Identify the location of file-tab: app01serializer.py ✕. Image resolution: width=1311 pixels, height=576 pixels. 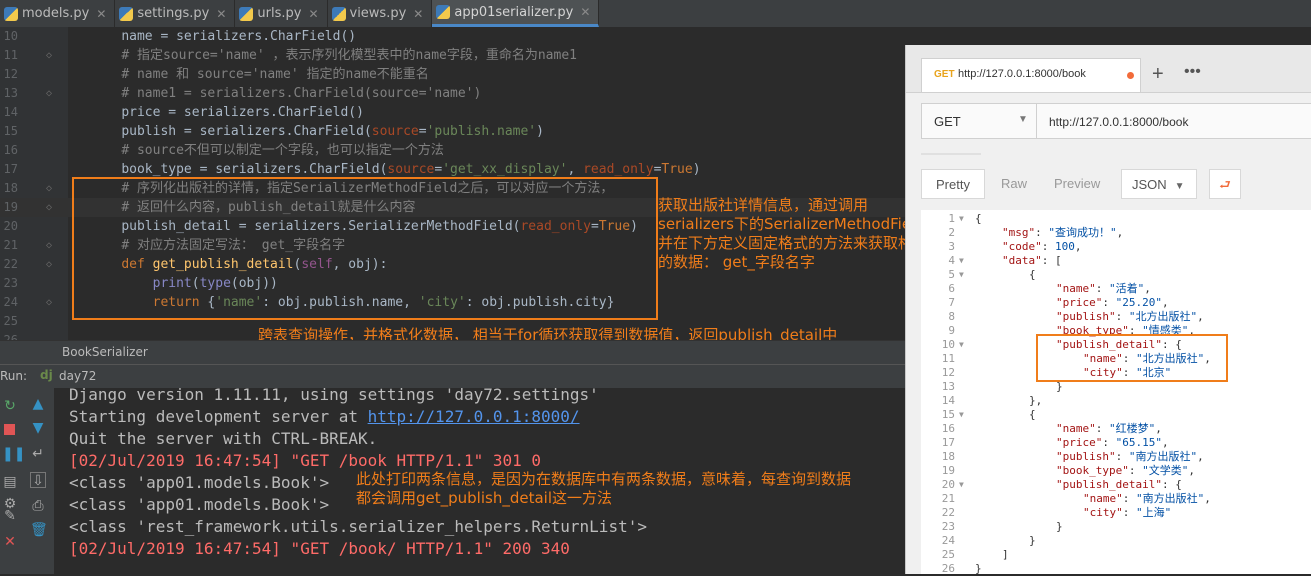
(516, 13).